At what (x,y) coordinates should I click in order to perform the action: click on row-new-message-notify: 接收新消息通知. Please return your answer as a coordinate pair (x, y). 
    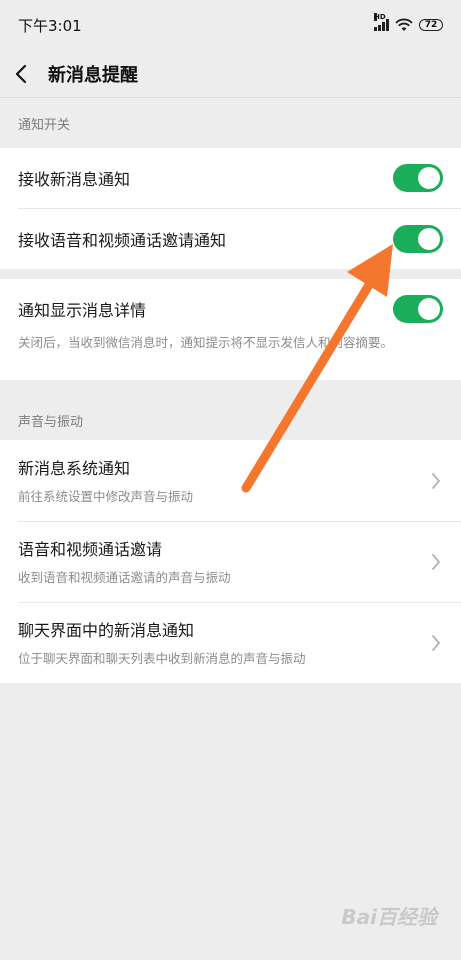
    Looking at the image, I should click on (230, 178).